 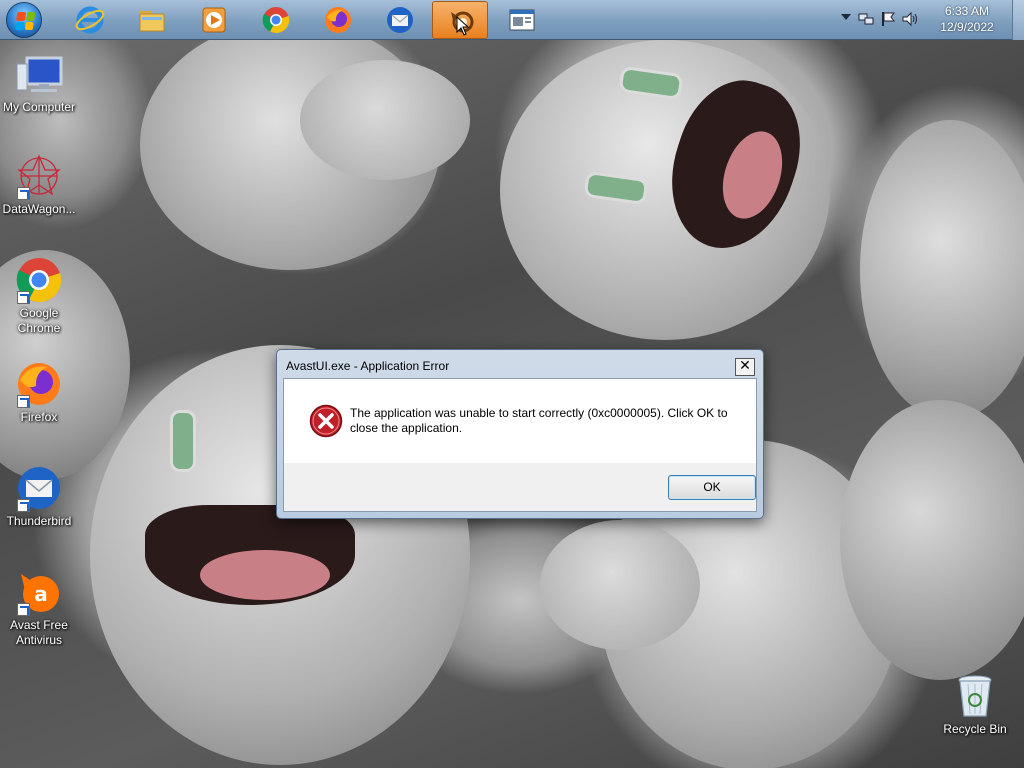 I want to click on network-icon, so click(x=866, y=19).